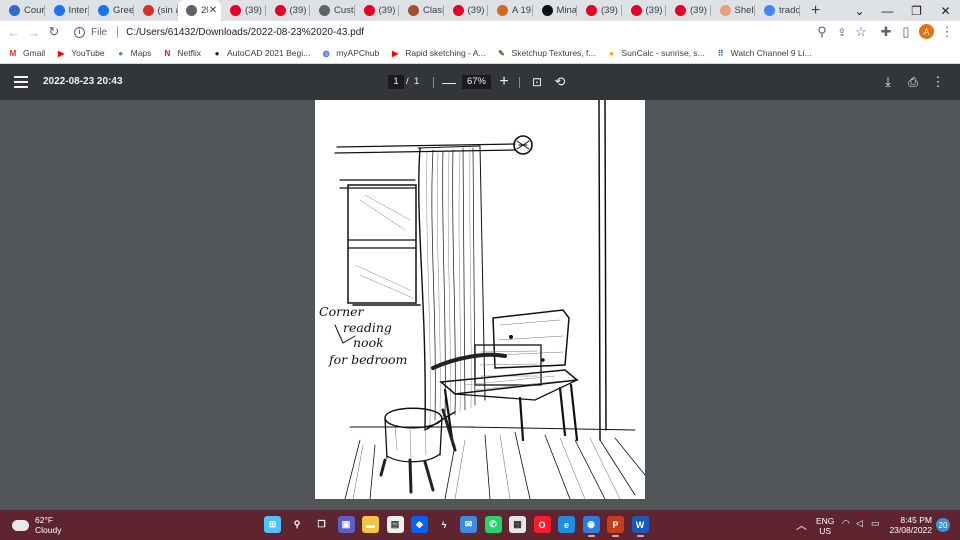 This screenshot has width=960, height=540. I want to click on notepad-button: ▤, so click(395, 524).